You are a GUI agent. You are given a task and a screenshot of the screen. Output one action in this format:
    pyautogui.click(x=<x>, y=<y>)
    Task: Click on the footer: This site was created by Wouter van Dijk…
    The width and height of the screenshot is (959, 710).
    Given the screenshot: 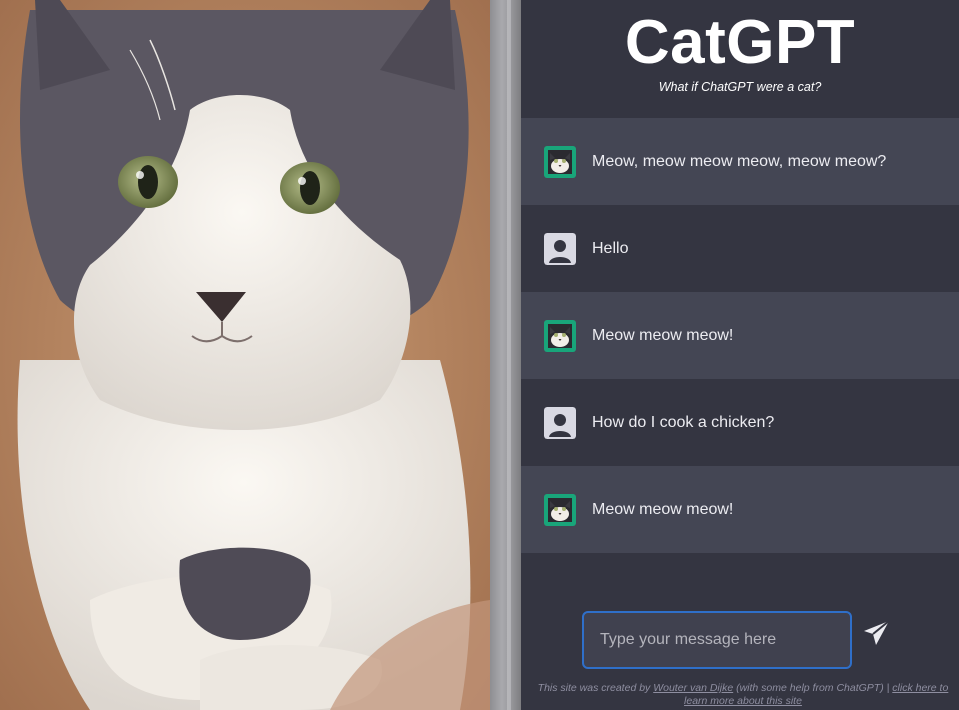 What is the action you would take?
    pyautogui.click(x=743, y=695)
    